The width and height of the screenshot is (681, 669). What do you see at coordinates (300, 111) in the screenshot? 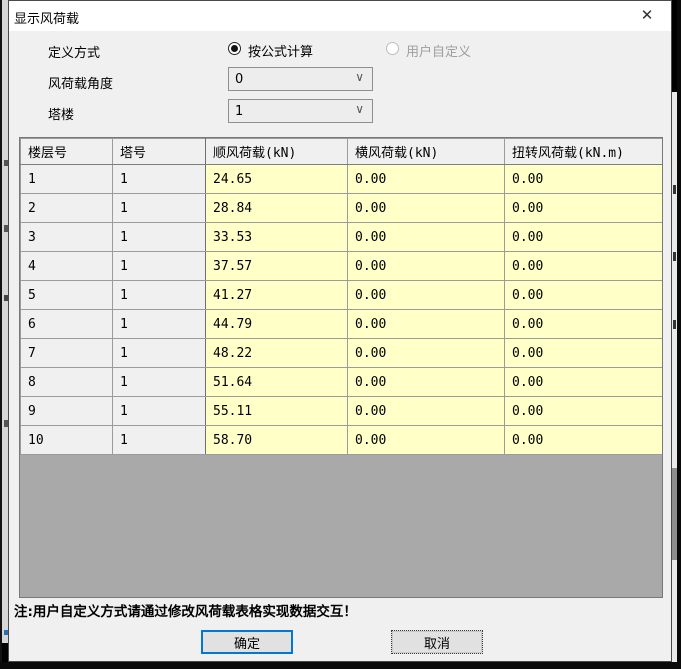
I see `tower-select: 1 ∨` at bounding box center [300, 111].